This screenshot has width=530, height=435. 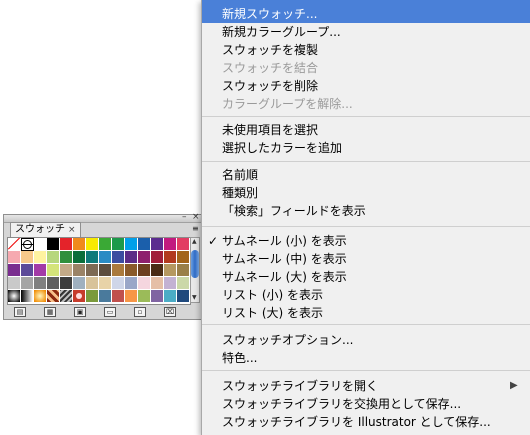 What do you see at coordinates (27, 244) in the screenshot?
I see `swatch-registration` at bounding box center [27, 244].